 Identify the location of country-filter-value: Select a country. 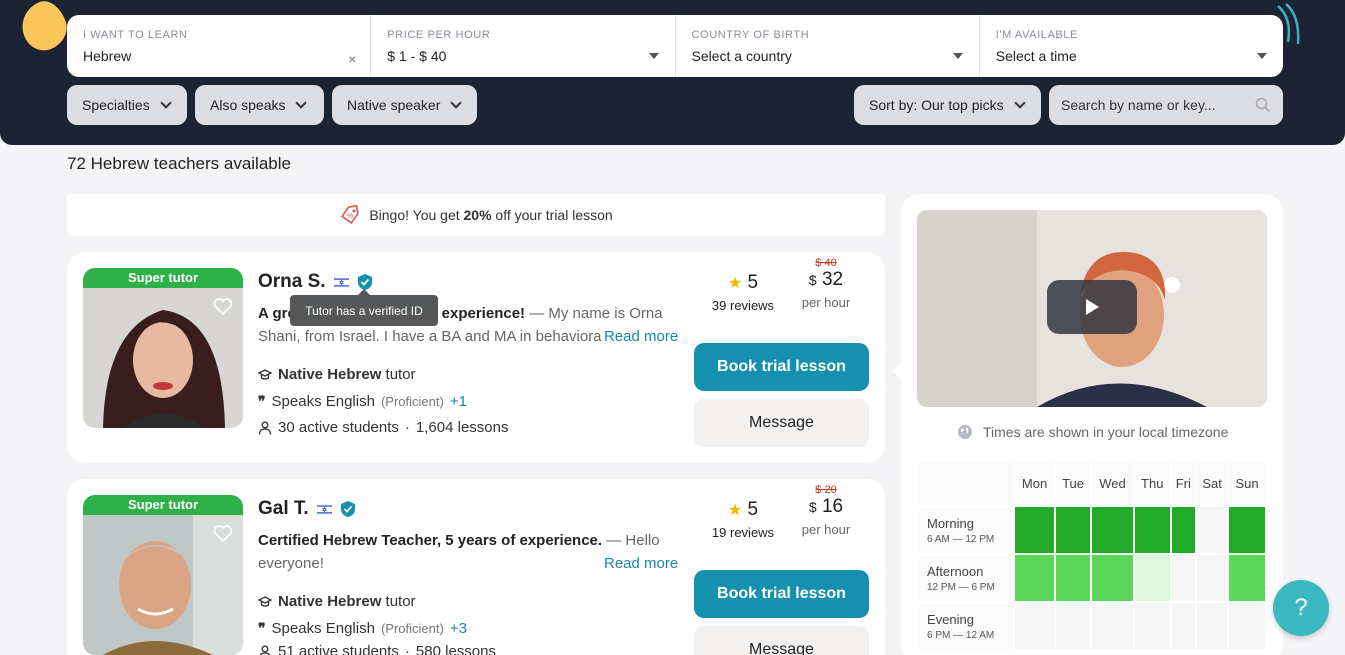
(827, 56).